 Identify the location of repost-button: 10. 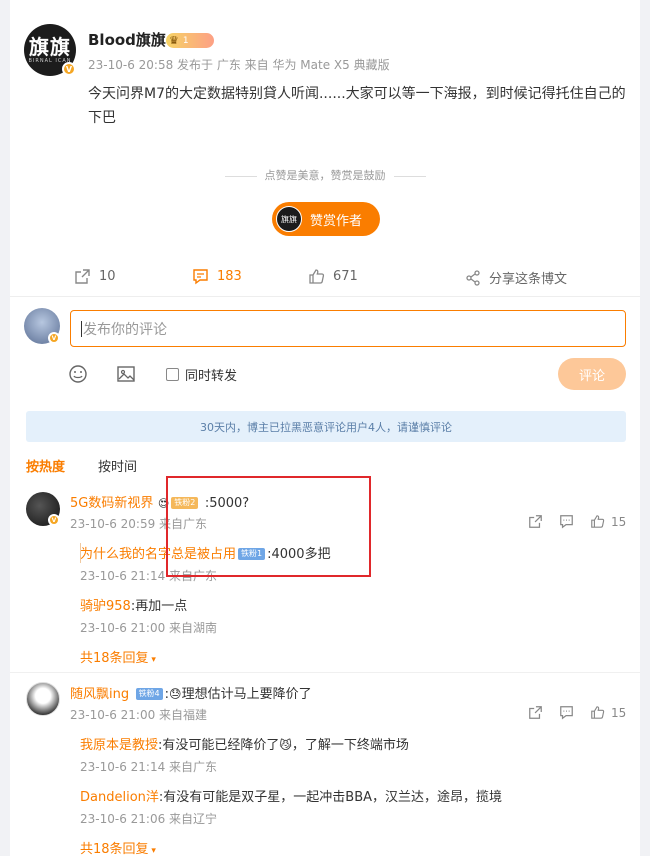
(95, 276).